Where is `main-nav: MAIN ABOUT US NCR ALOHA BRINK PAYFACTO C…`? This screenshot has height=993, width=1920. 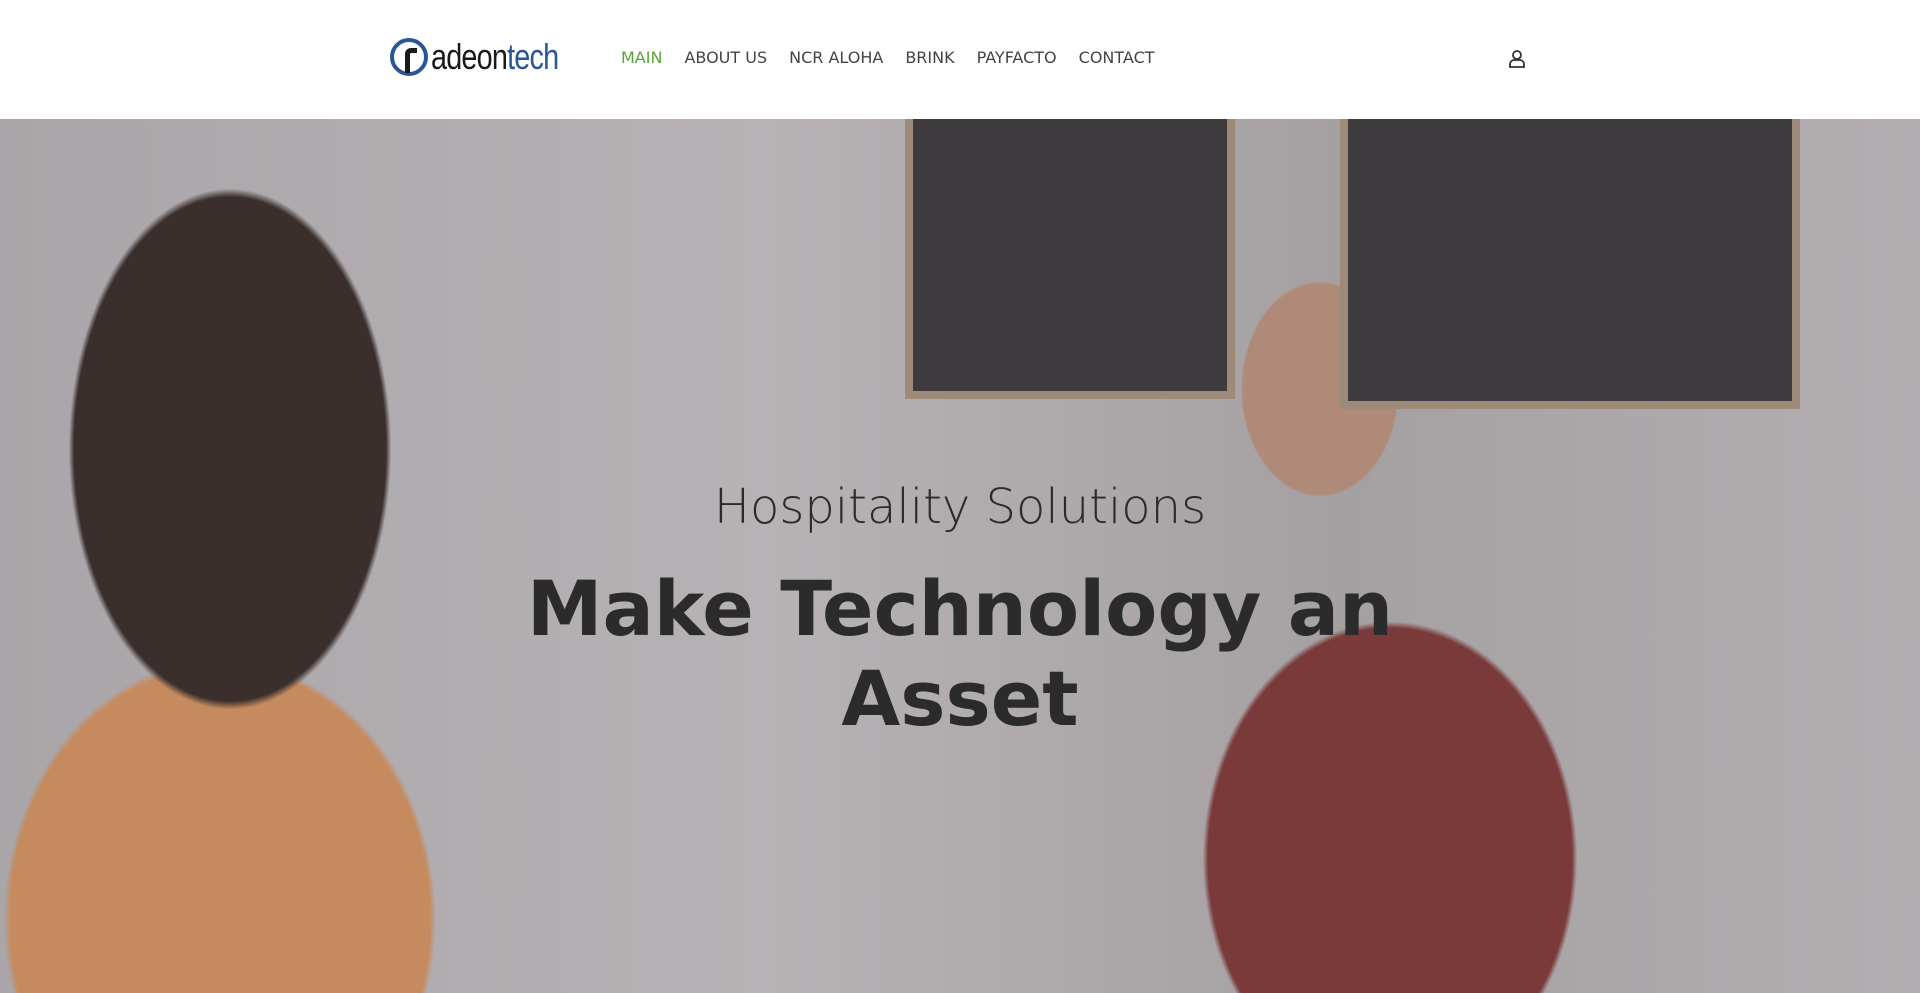
main-nav: MAIN ABOUT US NCR ALOHA BRINK PAYFACTO C… is located at coordinates (888, 57).